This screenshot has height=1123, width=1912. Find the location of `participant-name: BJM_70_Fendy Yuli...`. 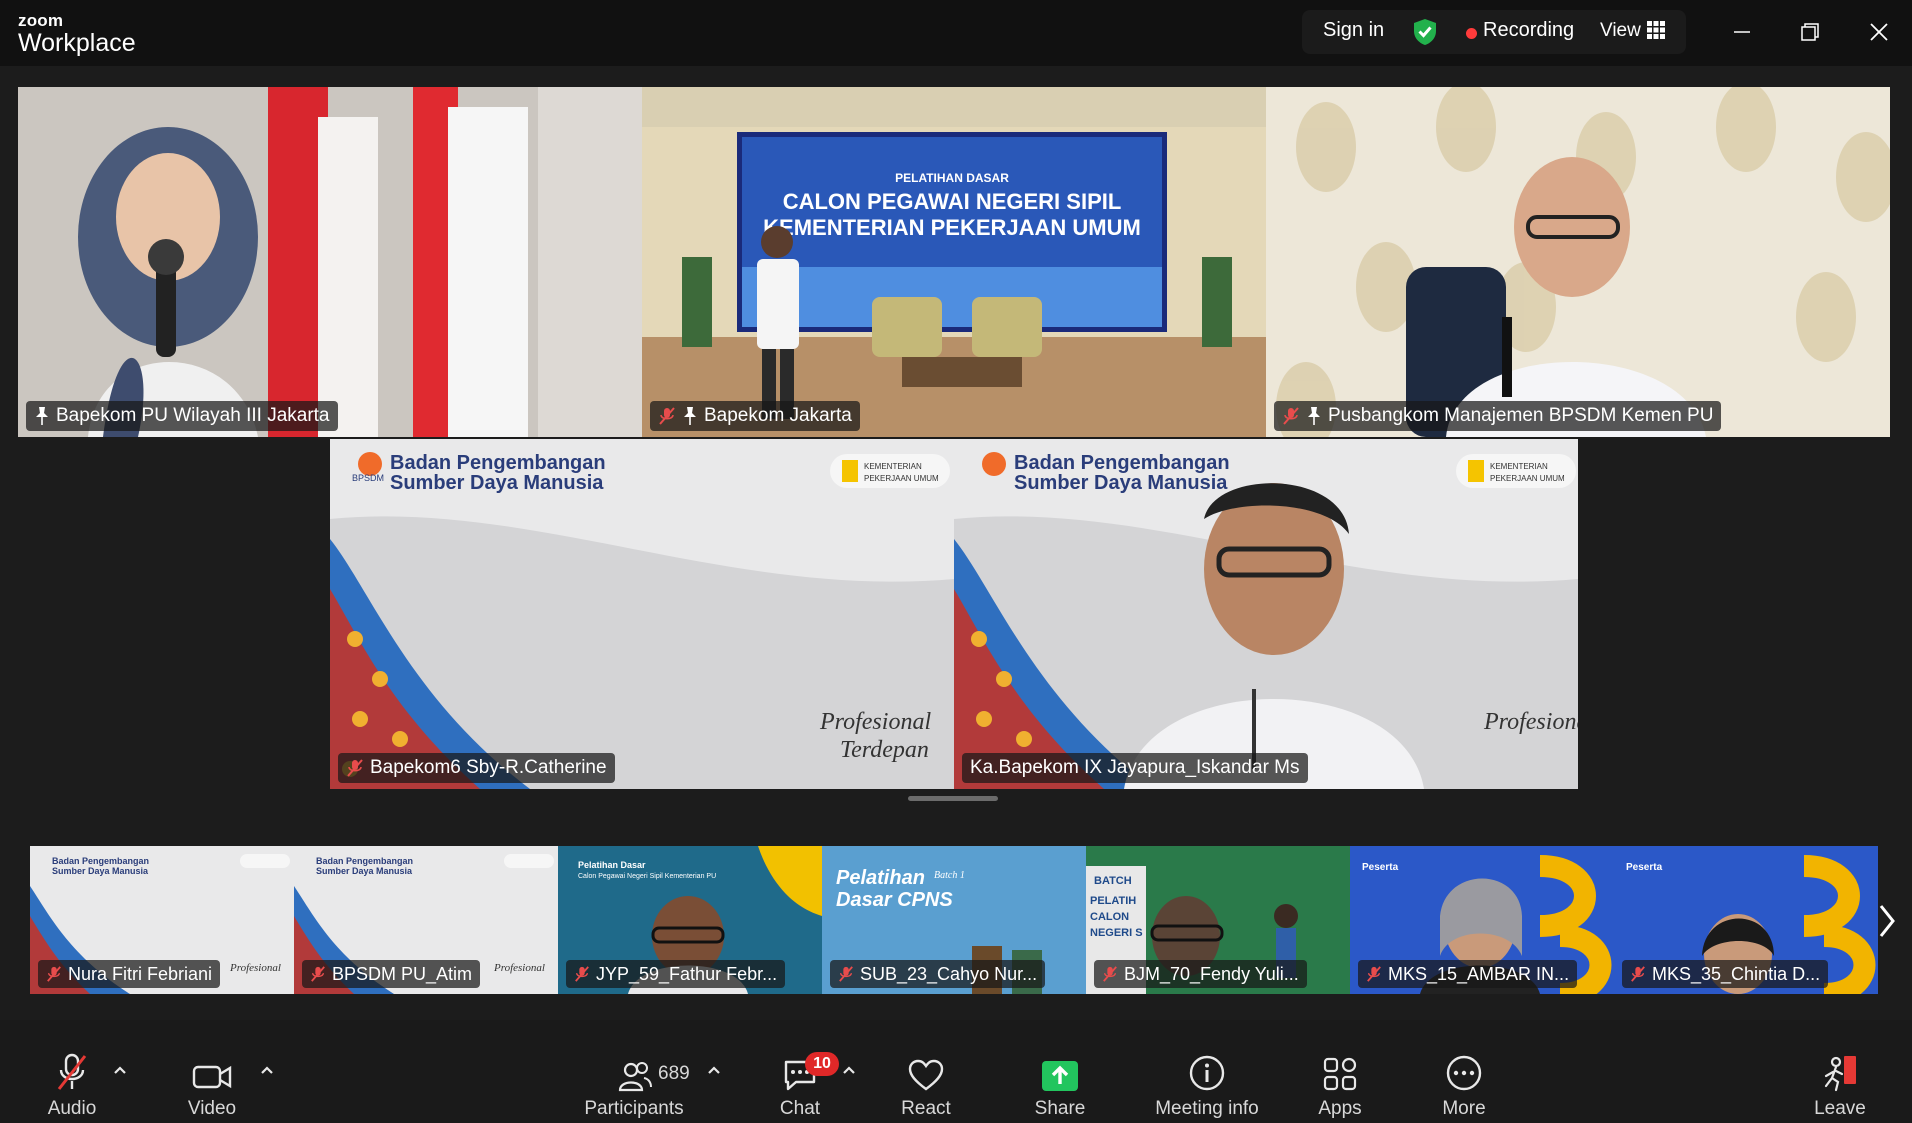

participant-name: BJM_70_Fendy Yuli... is located at coordinates (1211, 973).